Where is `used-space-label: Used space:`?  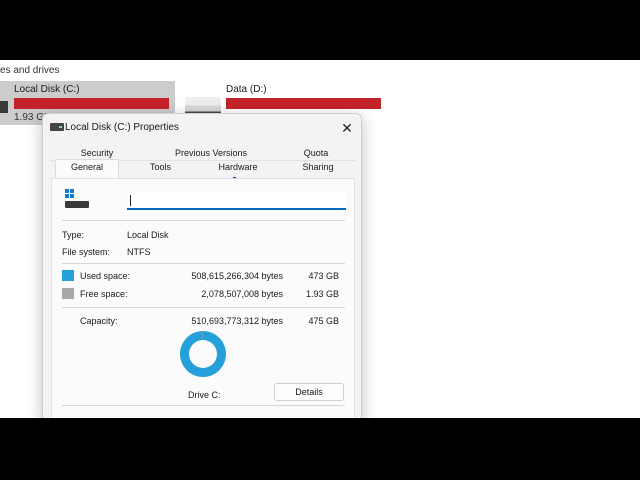 used-space-label: Used space: is located at coordinates (105, 276).